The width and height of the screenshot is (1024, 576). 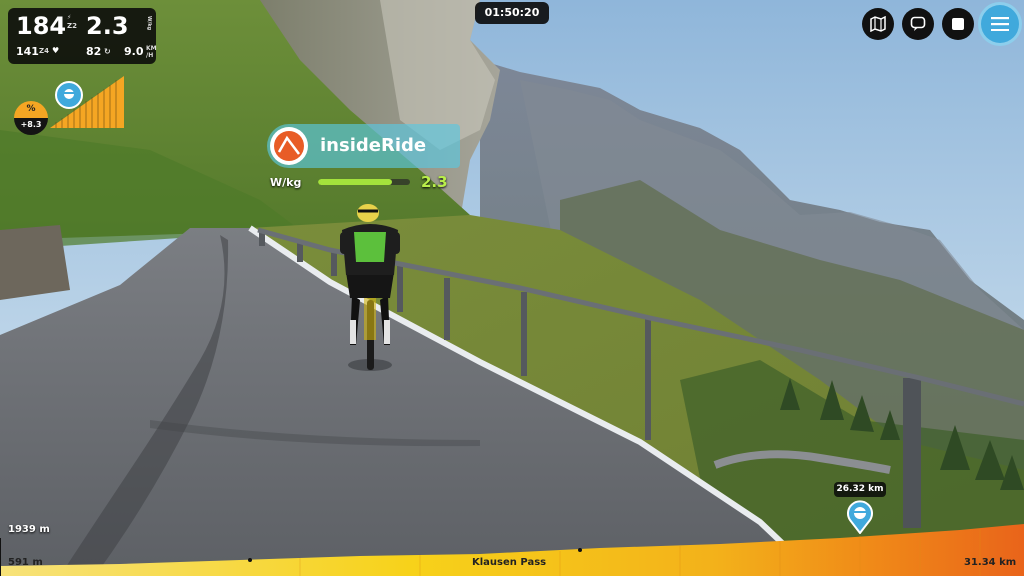 What do you see at coordinates (44, 51) in the screenshot?
I see `hr-zone: Z4` at bounding box center [44, 51].